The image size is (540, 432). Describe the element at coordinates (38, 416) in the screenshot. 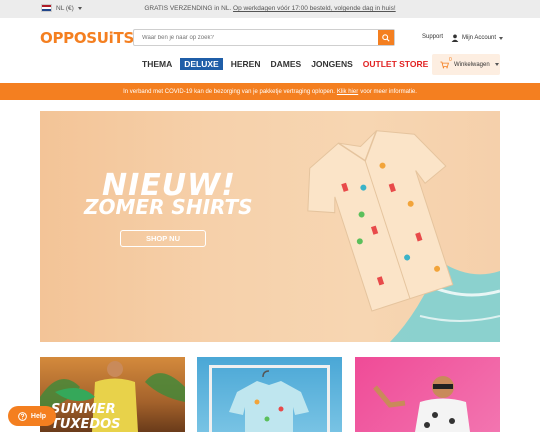

I see `help-label: Help` at that location.